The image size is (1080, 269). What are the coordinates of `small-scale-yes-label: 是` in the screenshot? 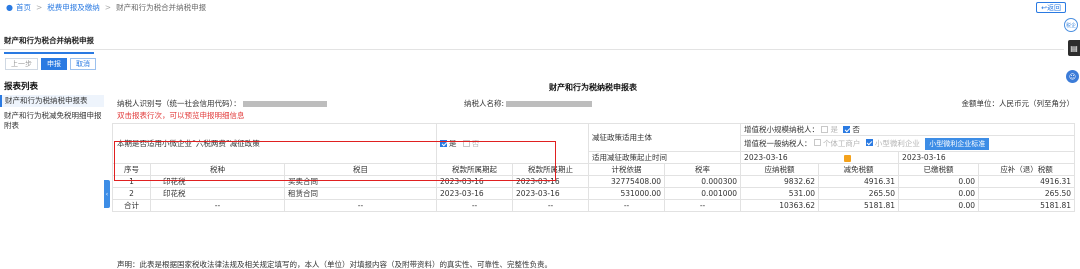 It's located at (834, 129).